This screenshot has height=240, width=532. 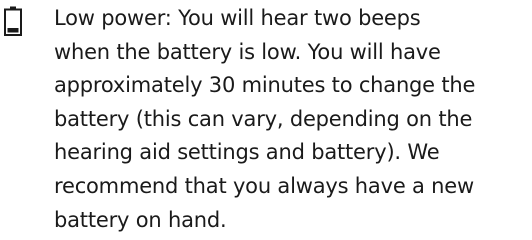 What do you see at coordinates (237, 18) in the screenshot?
I see `note-line: Low power: You will hear two beeps` at bounding box center [237, 18].